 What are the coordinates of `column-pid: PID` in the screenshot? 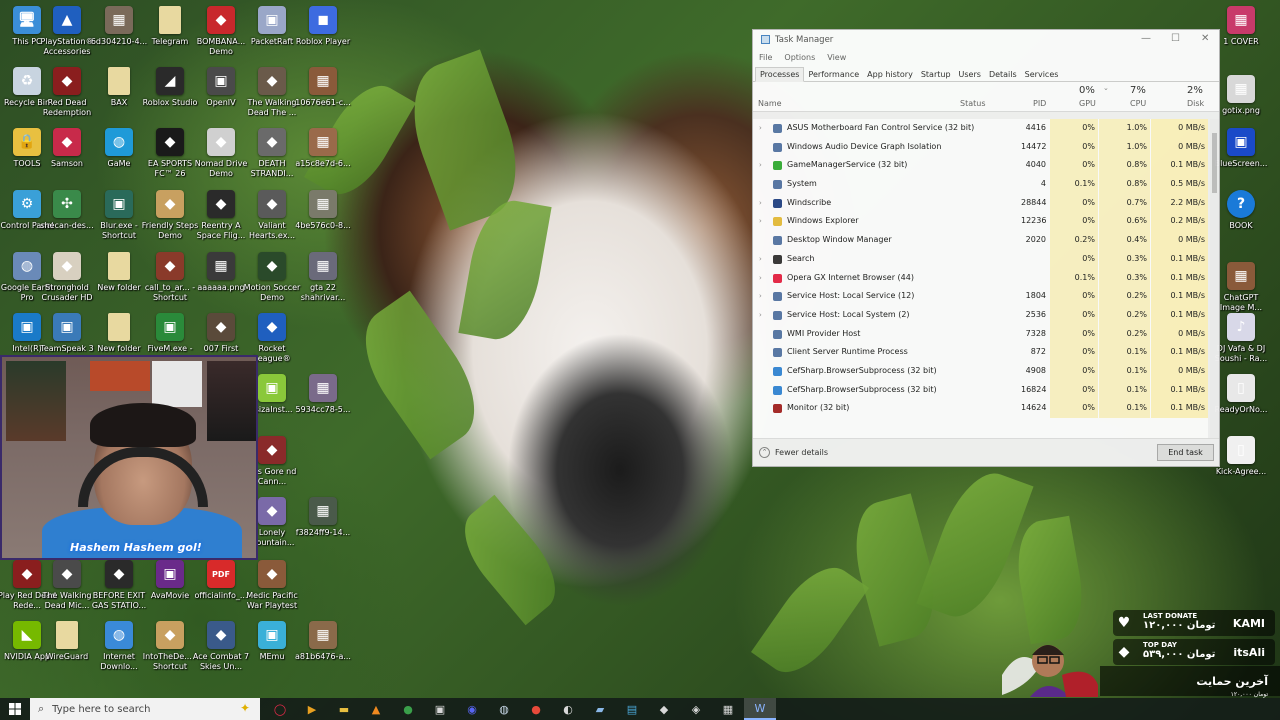 It's located at (1039, 103).